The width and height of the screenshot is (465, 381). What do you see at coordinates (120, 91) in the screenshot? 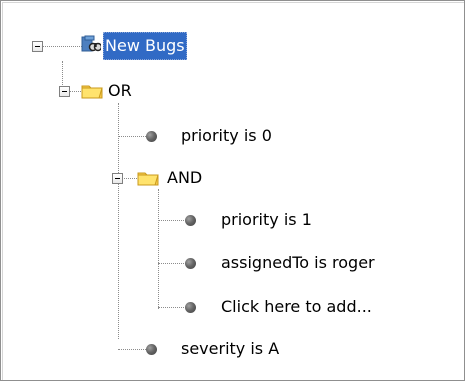
I see `tree-node-label-or: OR` at bounding box center [120, 91].